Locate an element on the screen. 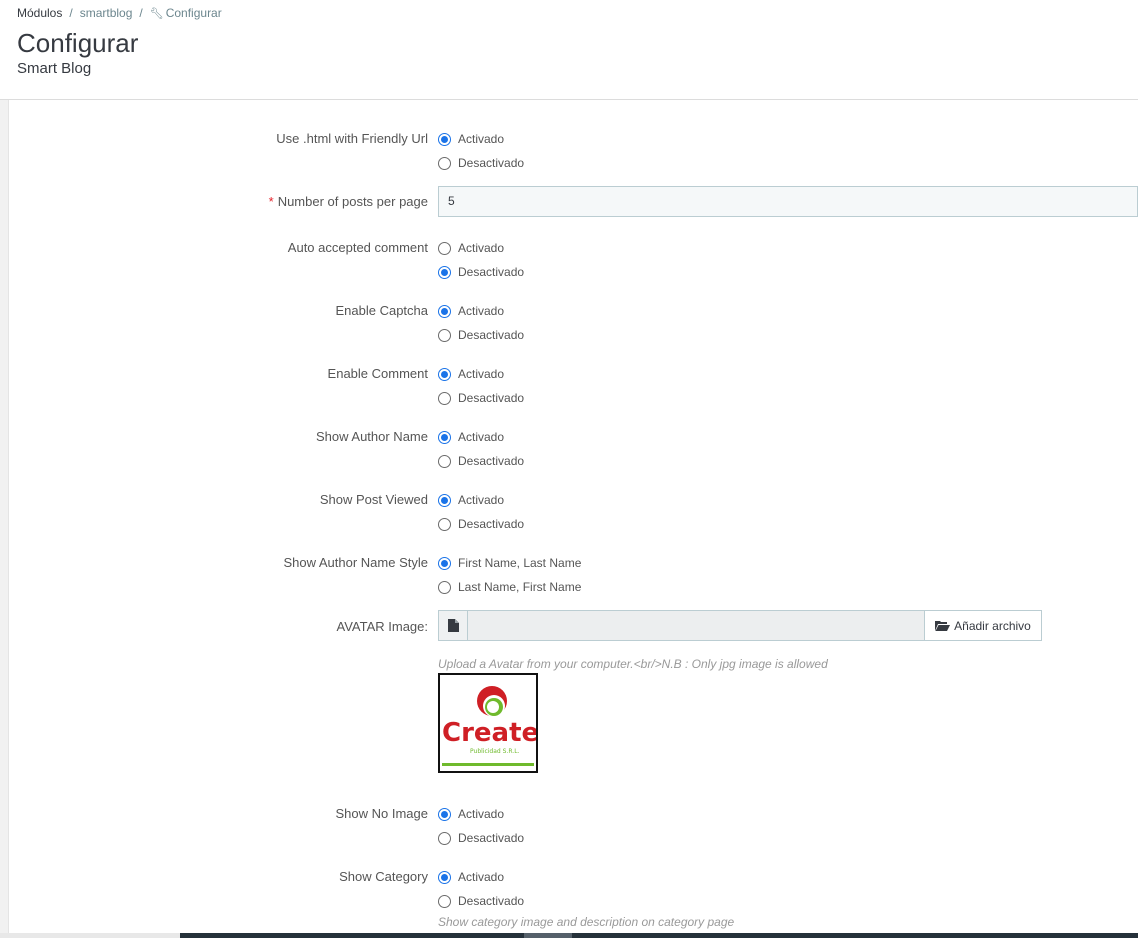 This screenshot has width=1138, height=938. breadcrumb-smartblog: smartblog is located at coordinates (106, 13).